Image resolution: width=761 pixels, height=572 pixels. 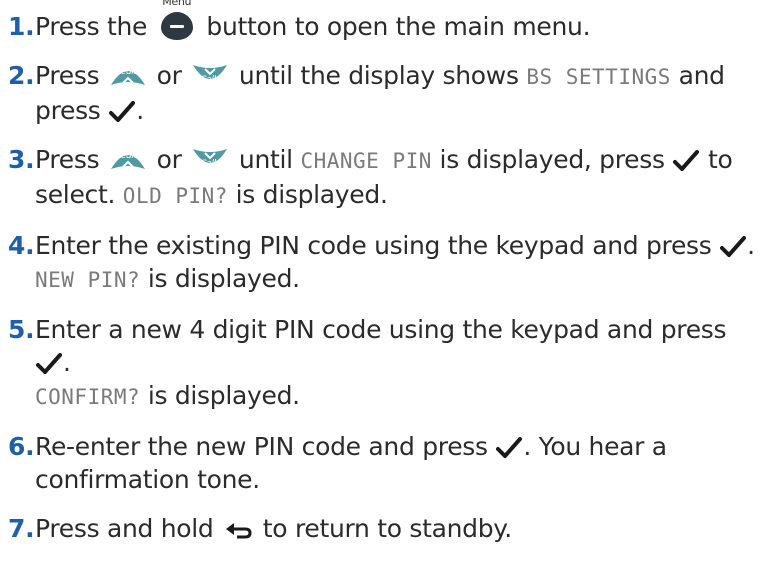 I want to click on step-text: . You hear a, so click(x=595, y=446).